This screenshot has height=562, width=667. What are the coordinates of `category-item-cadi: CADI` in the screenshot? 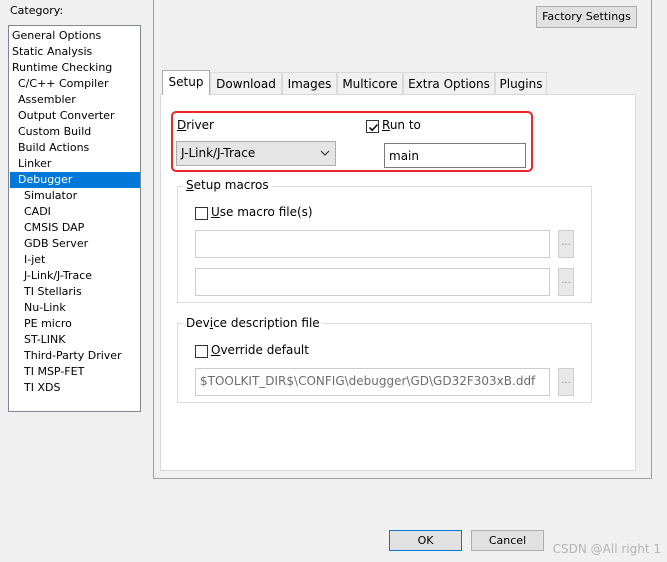 It's located at (75, 212).